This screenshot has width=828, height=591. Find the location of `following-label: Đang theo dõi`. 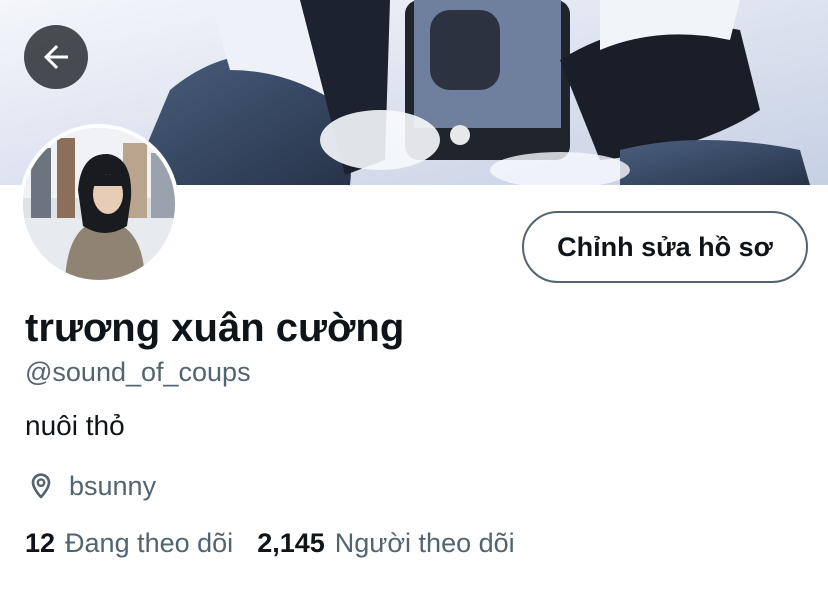

following-label: Đang theo dõi is located at coordinates (149, 543).